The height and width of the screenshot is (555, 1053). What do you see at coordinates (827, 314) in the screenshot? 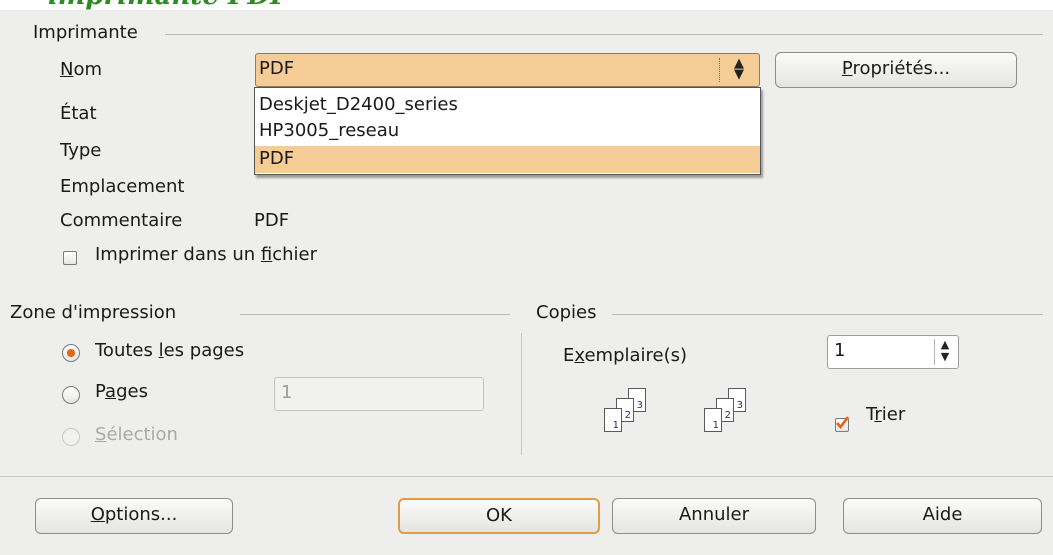
I see `copies-frame-line` at bounding box center [827, 314].